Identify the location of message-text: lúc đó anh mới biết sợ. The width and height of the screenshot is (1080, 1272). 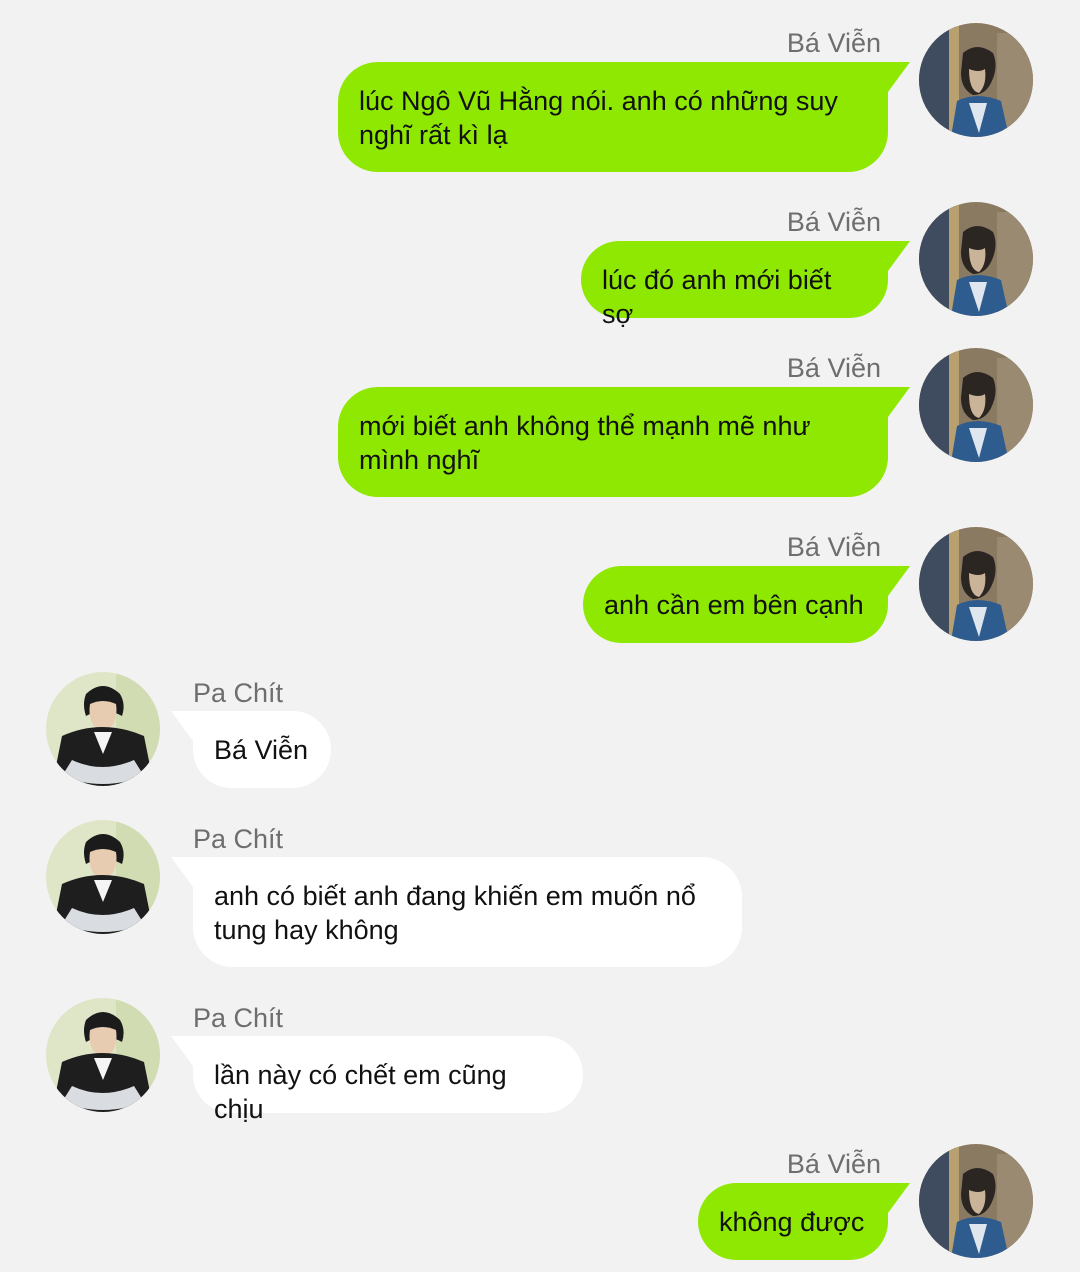
(717, 297).